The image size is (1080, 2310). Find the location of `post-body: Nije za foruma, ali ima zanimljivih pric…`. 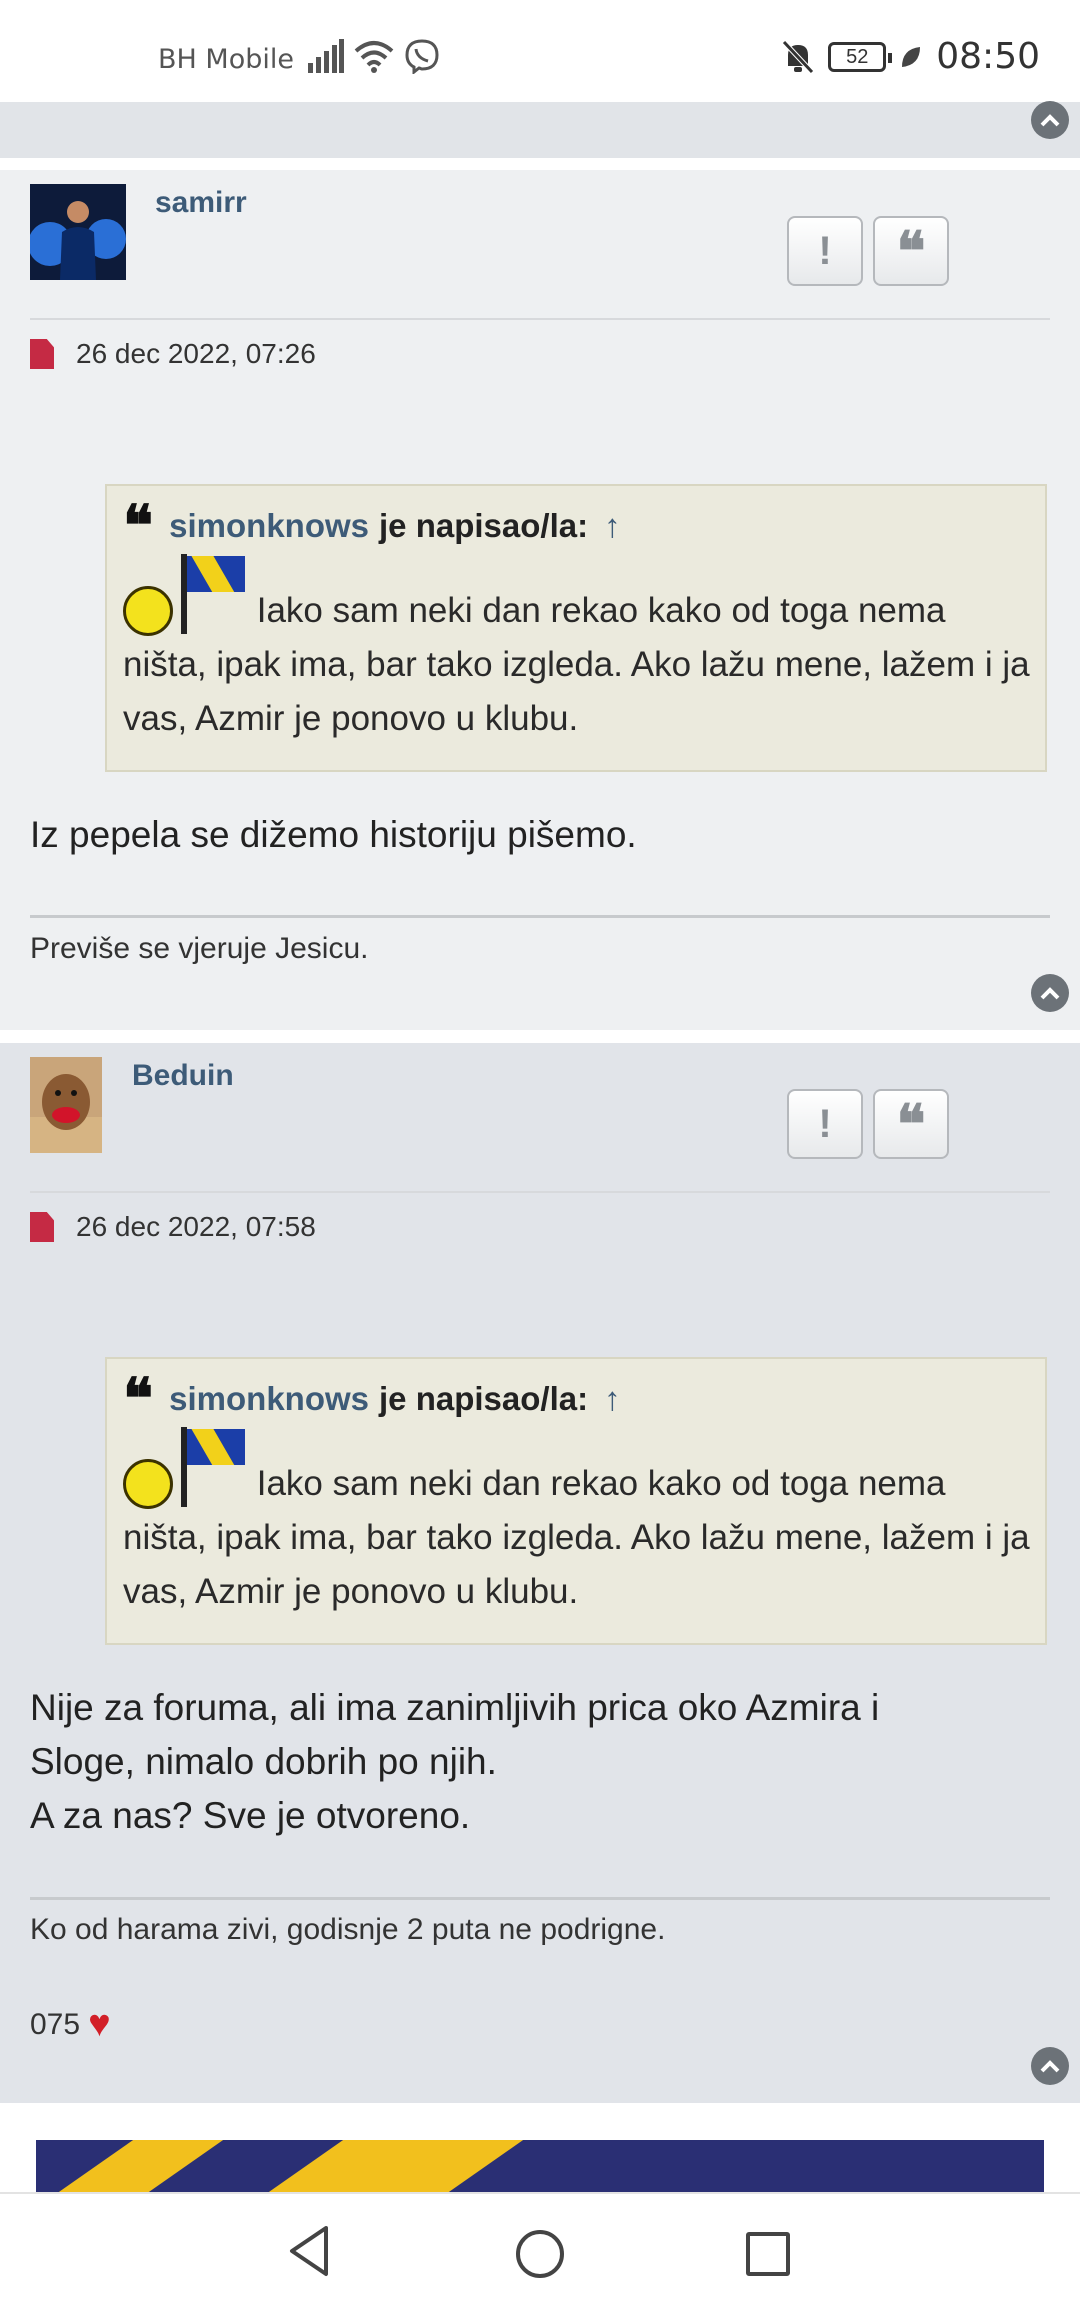

post-body: Nije za foruma, ali ima zanimljivih pric… is located at coordinates (454, 1762).